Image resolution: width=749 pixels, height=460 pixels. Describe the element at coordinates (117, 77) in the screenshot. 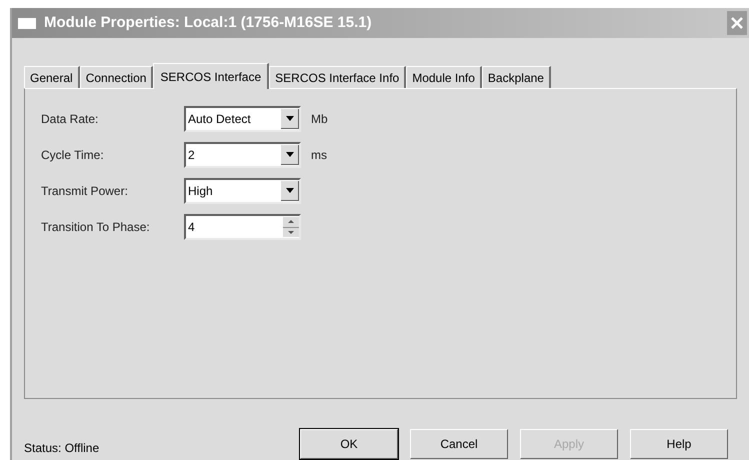

I see `tab: Connection` at that location.